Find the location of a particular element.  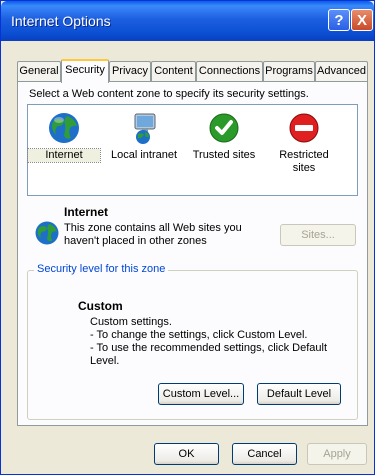

apply-button: Apply is located at coordinates (337, 454).